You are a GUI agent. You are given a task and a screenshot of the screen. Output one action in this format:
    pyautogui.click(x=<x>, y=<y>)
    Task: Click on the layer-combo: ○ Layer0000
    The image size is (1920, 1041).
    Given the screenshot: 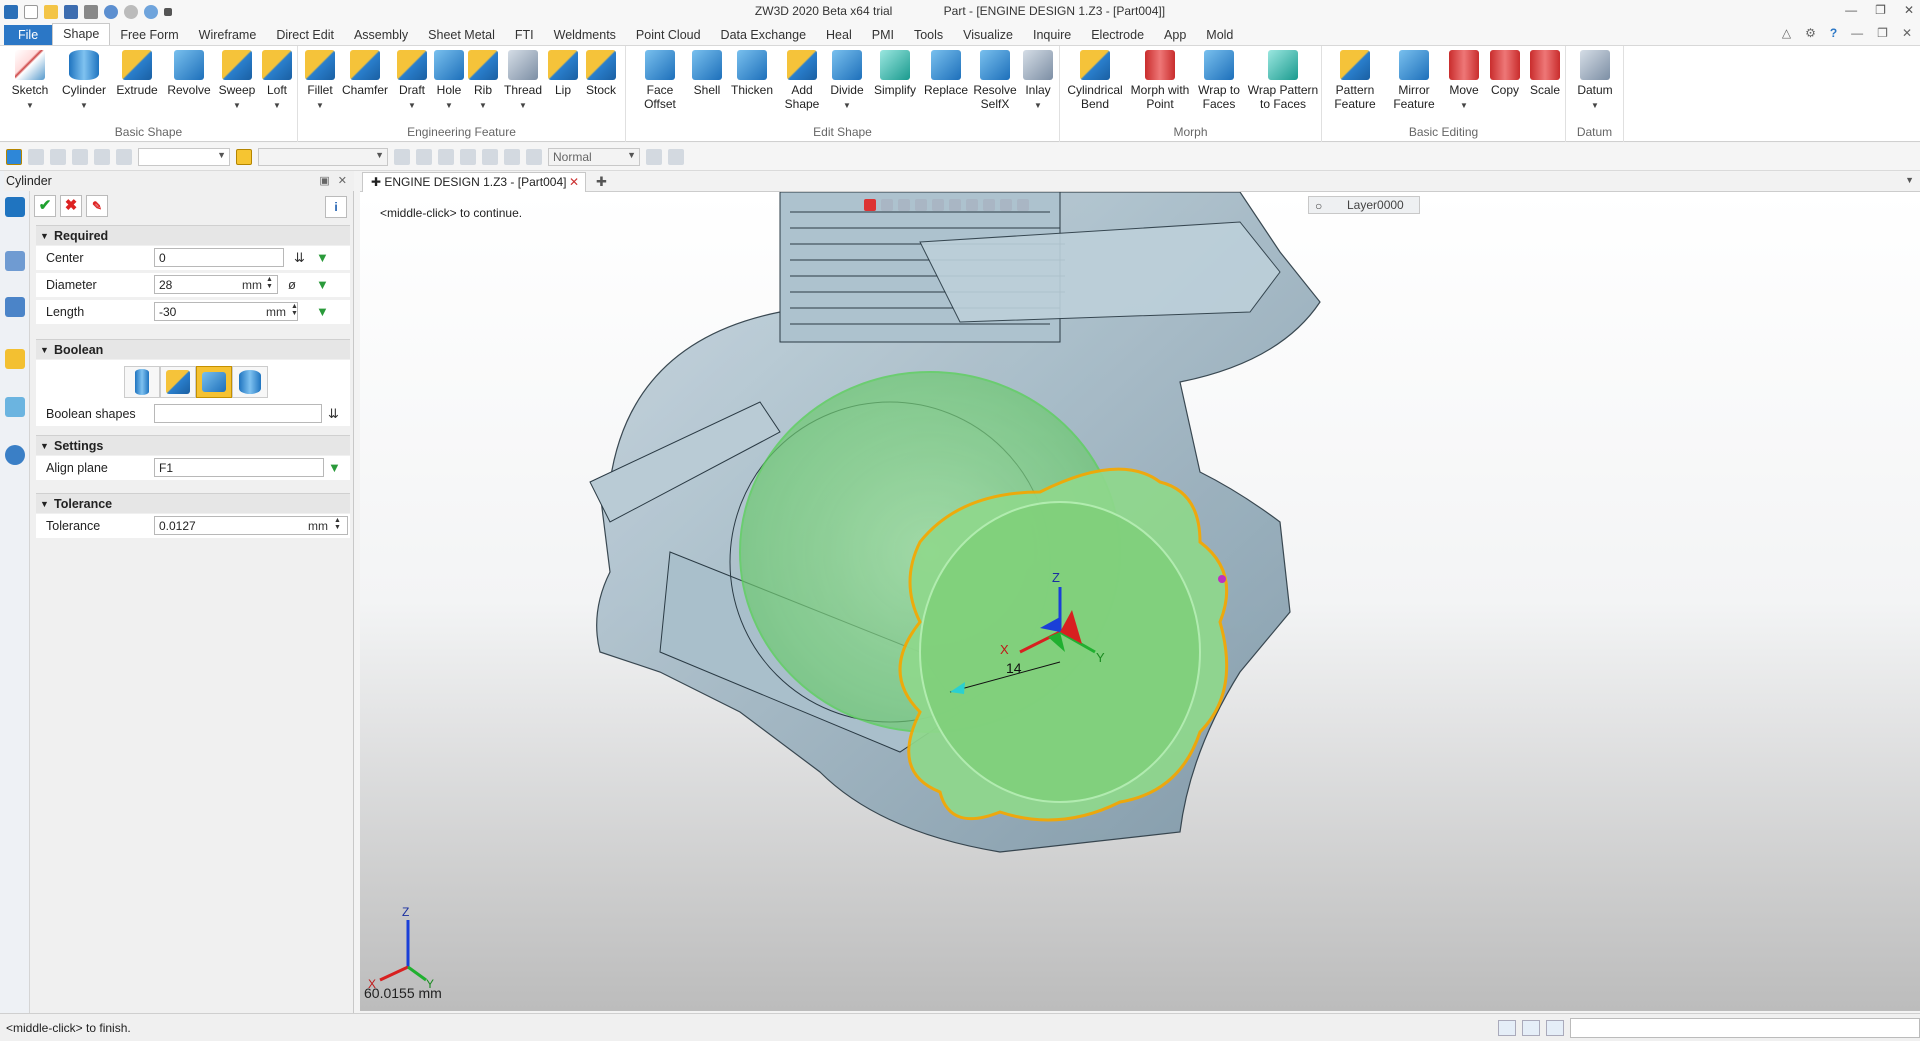 What is the action you would take?
    pyautogui.click(x=1364, y=205)
    